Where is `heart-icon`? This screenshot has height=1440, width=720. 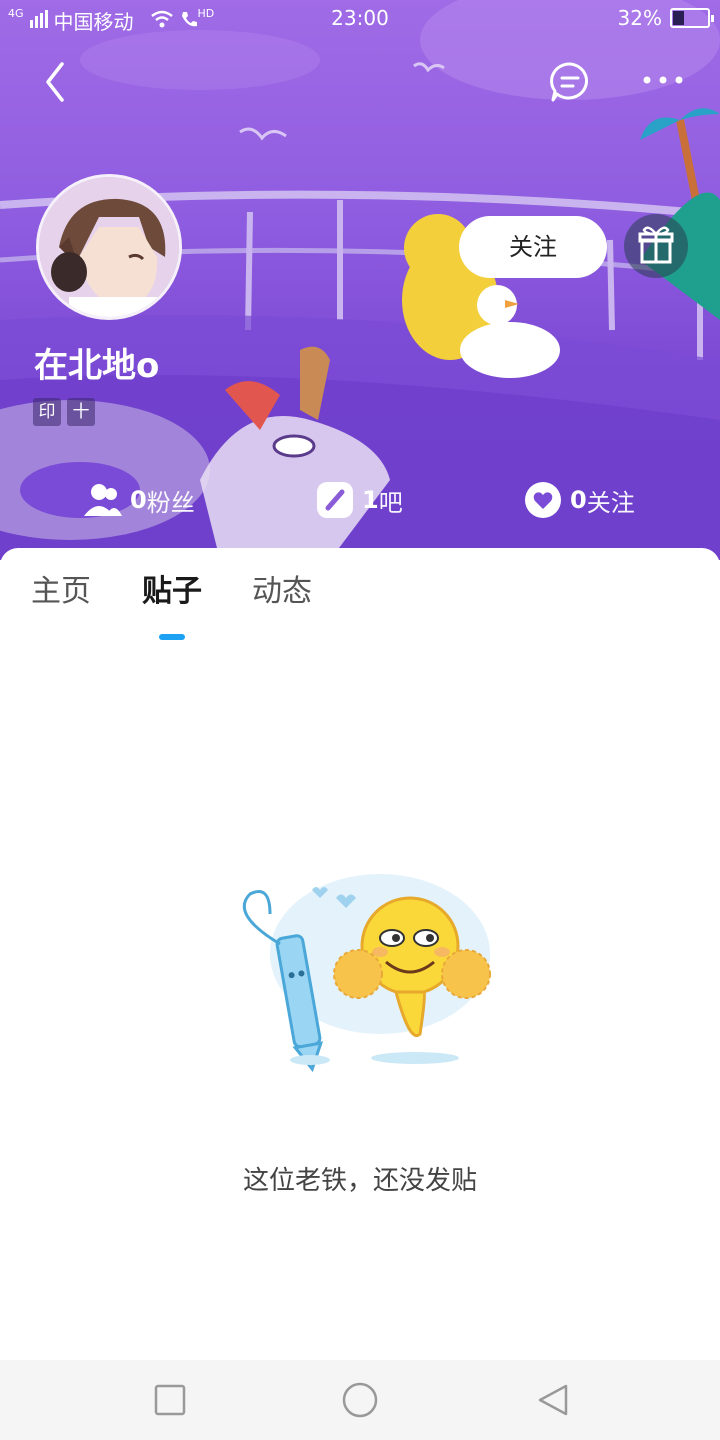 heart-icon is located at coordinates (543, 500).